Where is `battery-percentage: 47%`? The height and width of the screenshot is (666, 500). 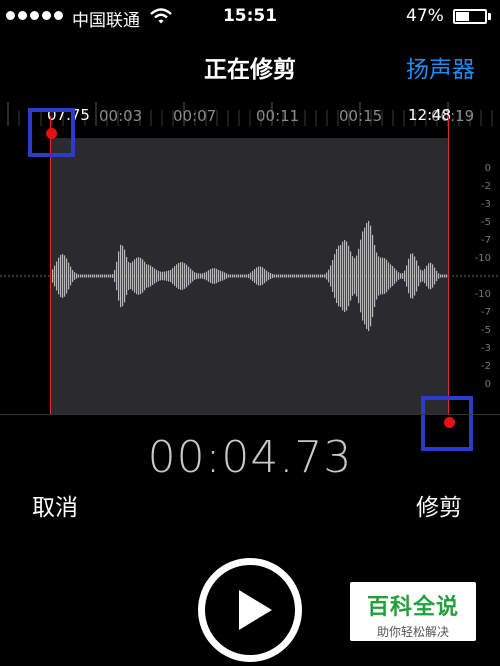 battery-percentage: 47% is located at coordinates (425, 16).